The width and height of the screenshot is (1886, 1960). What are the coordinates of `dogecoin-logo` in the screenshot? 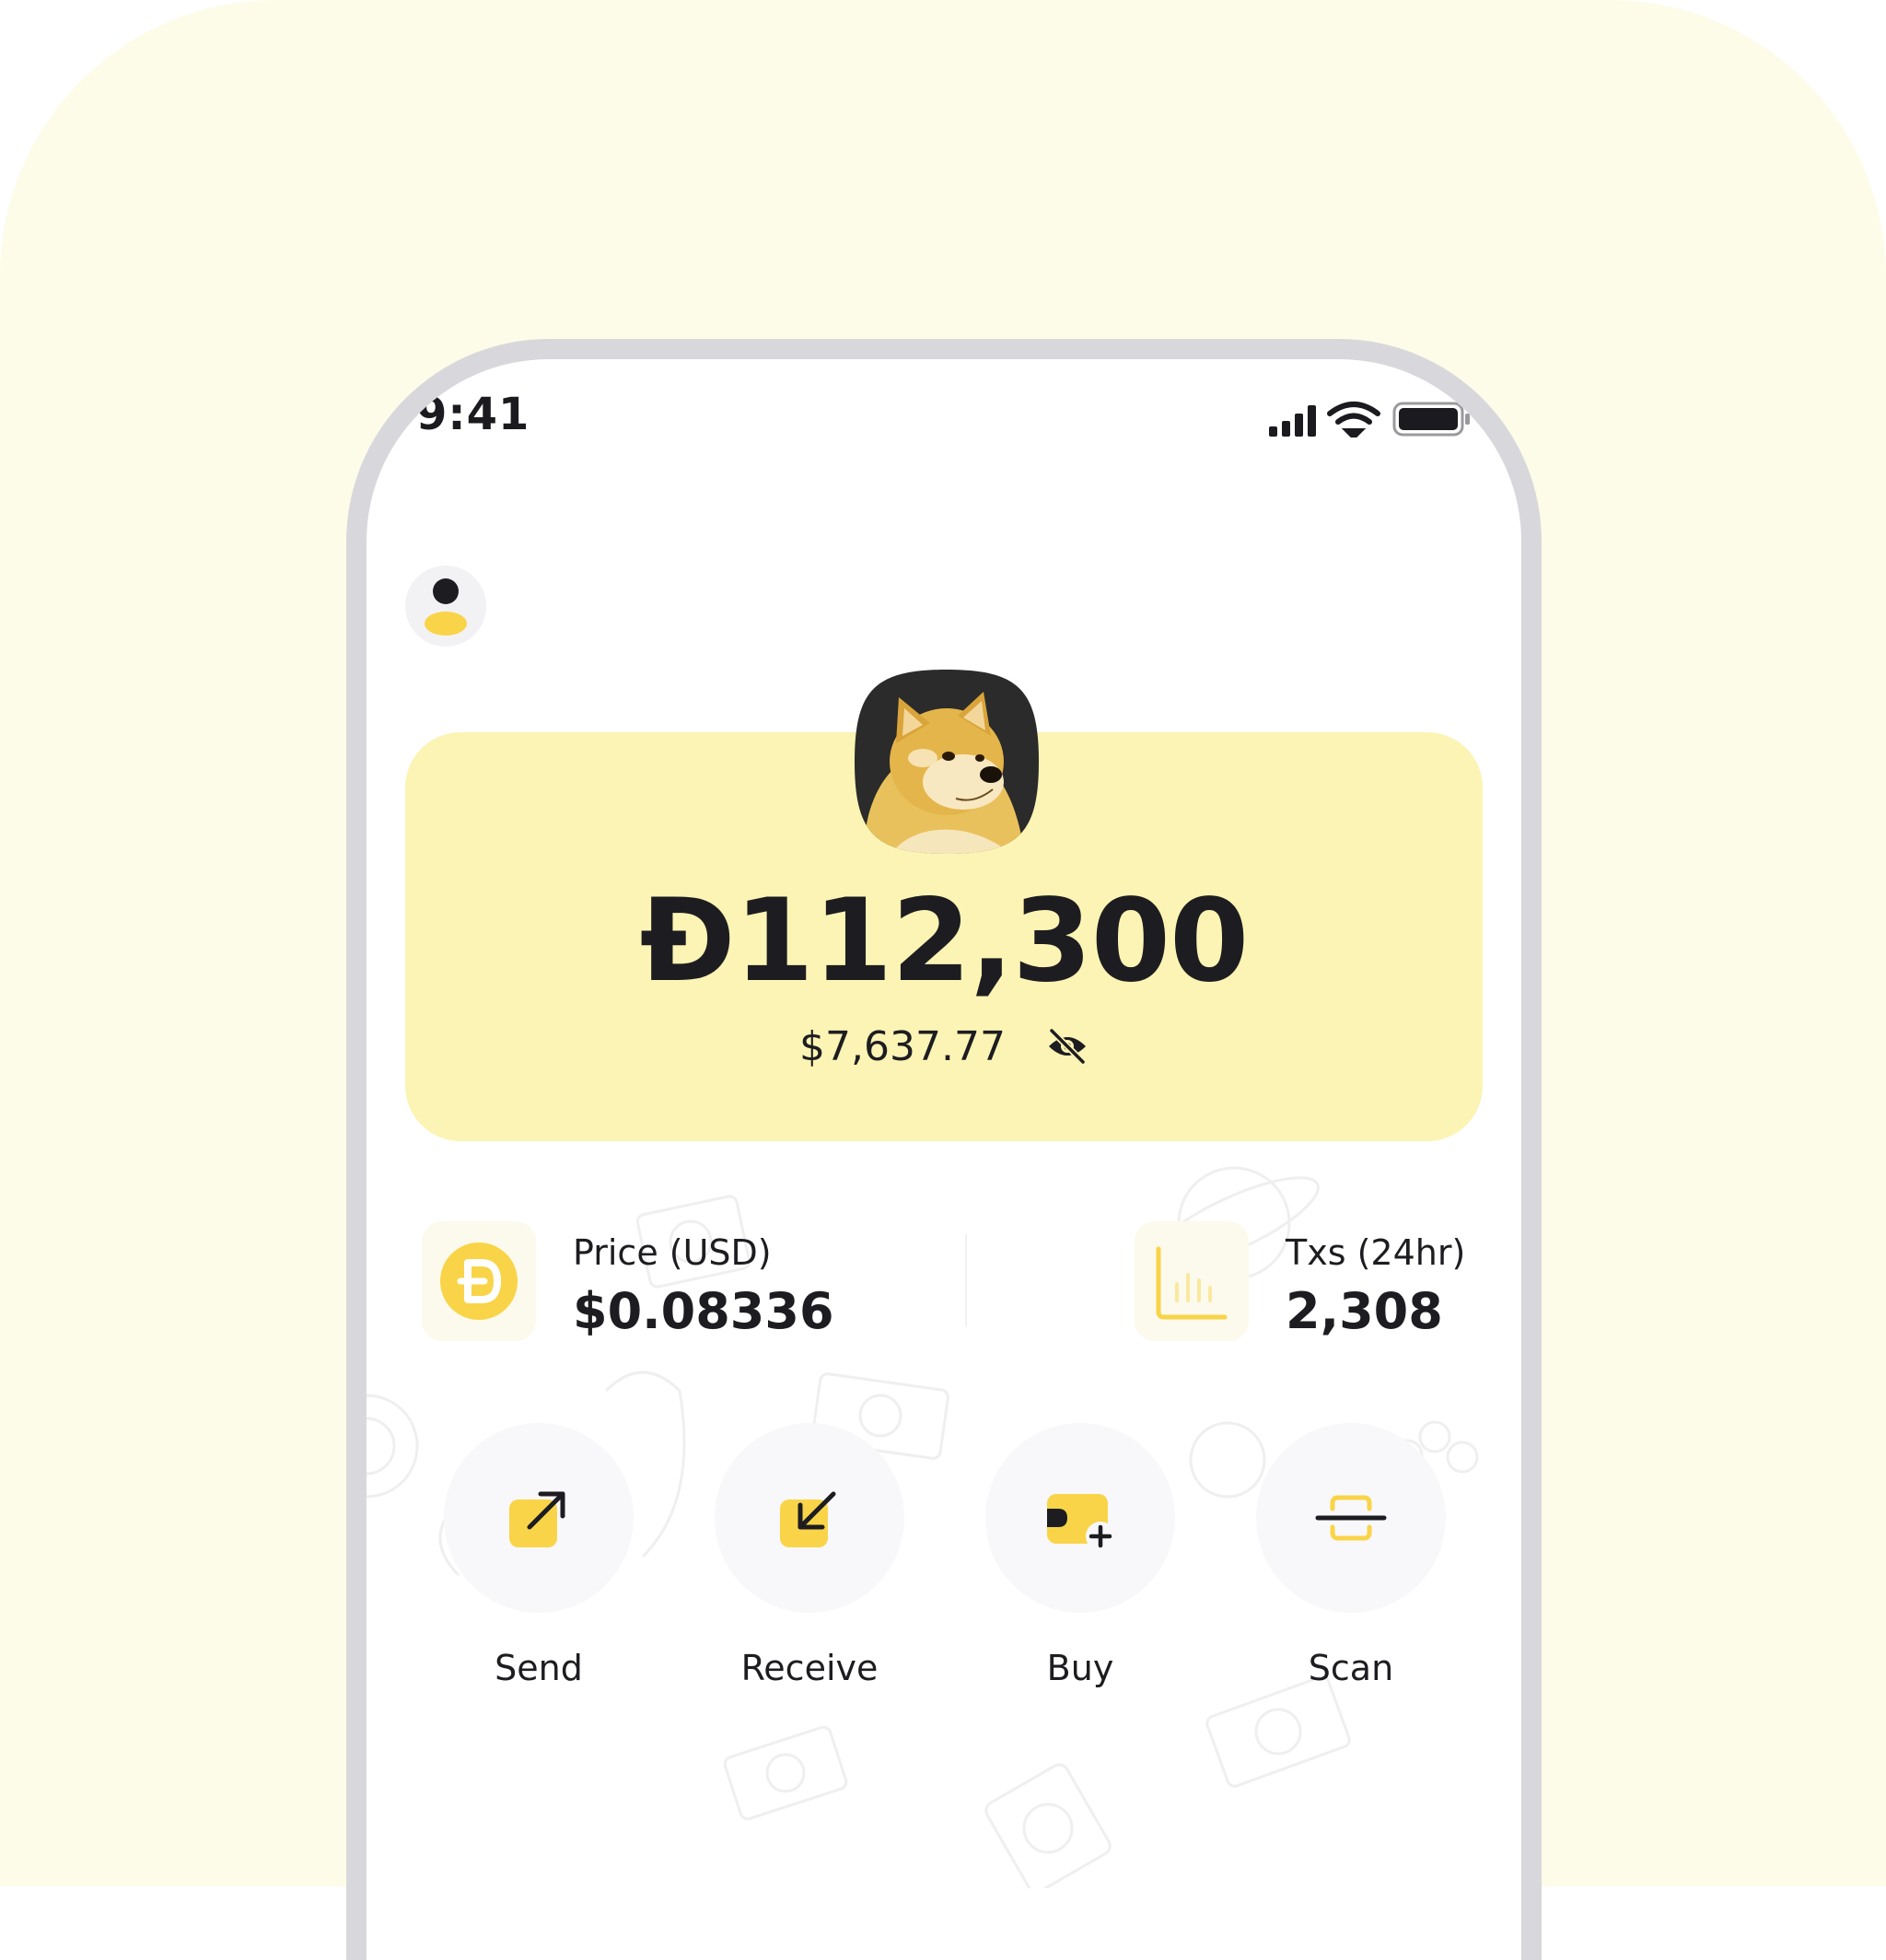 It's located at (947, 762).